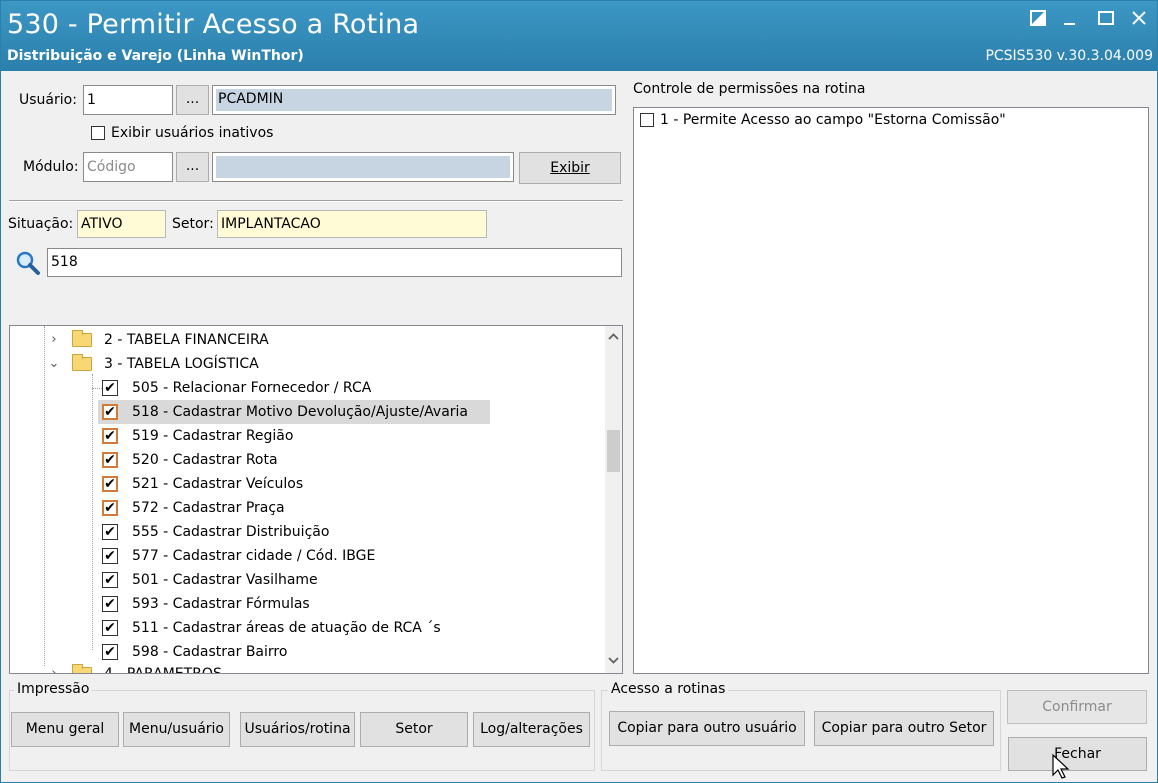 The image size is (1158, 783). I want to click on module-code-input: Código, so click(128, 167).